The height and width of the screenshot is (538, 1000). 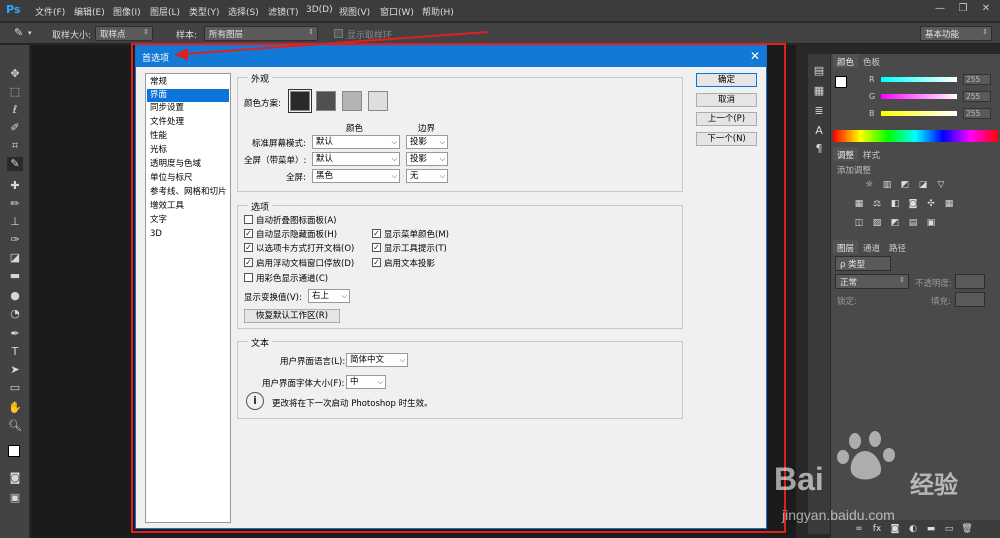 I want to click on menu-select: 选择(S), so click(x=243, y=11).